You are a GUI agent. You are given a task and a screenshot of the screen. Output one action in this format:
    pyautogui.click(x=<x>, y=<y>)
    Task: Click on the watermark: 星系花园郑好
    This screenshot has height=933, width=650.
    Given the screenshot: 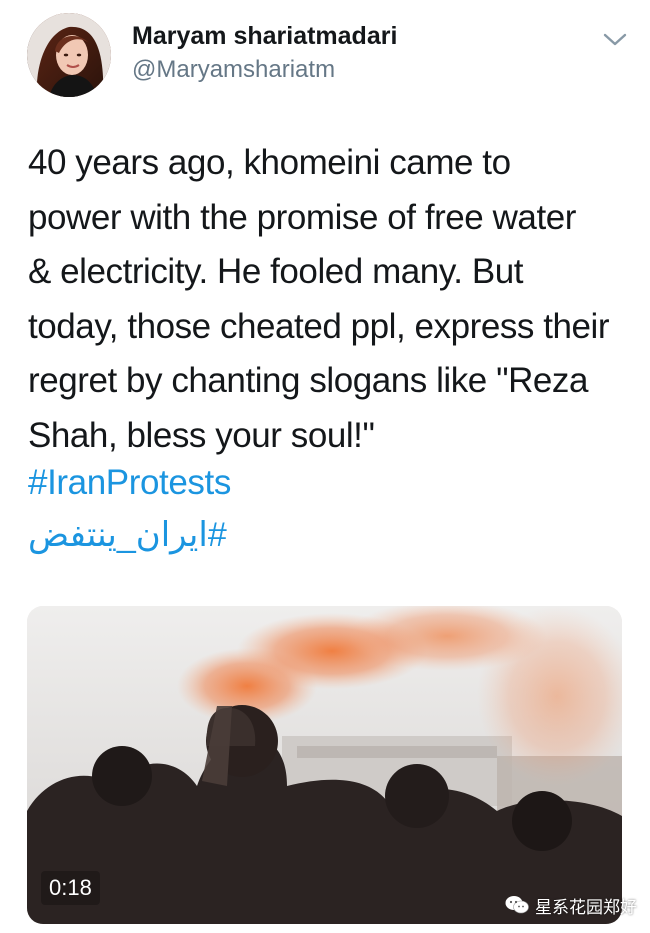 What is the action you would take?
    pyautogui.click(x=571, y=905)
    